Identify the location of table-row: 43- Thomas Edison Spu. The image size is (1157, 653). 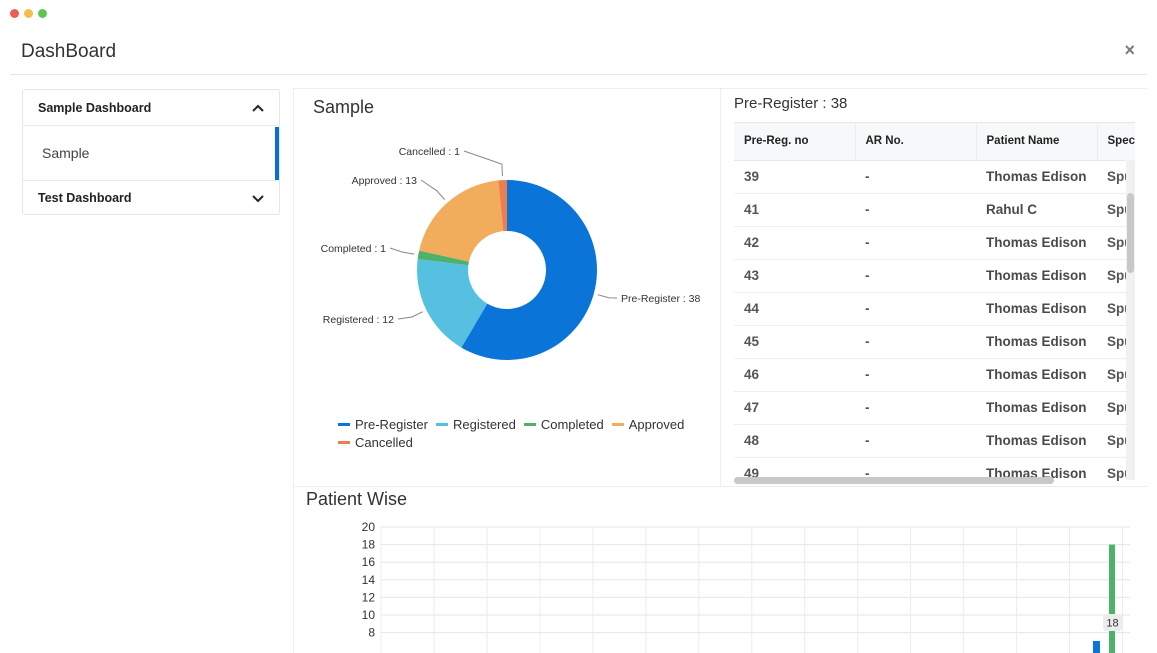
(934, 276).